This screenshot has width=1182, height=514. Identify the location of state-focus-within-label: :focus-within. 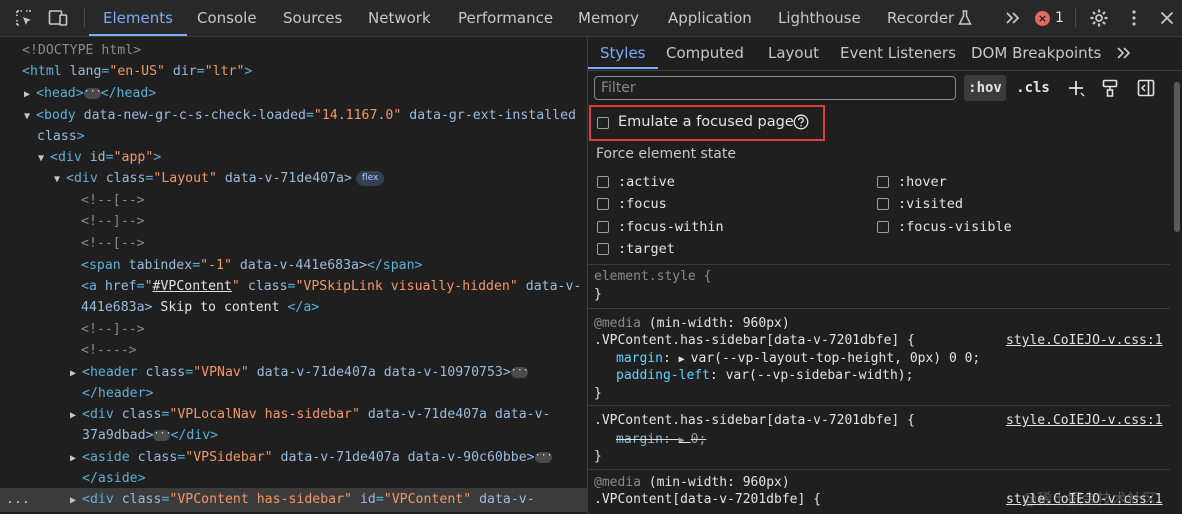
(671, 227).